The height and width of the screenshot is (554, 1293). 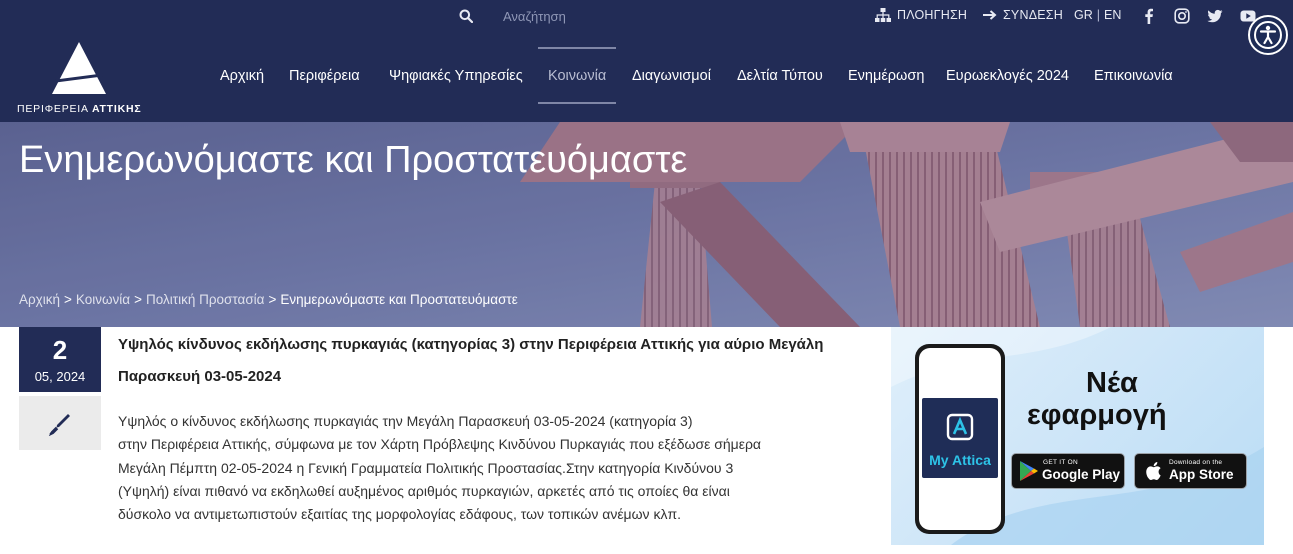 I want to click on breadcrumb-current: Ενημερωνόμαστε και Προστατευόμαστε, so click(x=399, y=299).